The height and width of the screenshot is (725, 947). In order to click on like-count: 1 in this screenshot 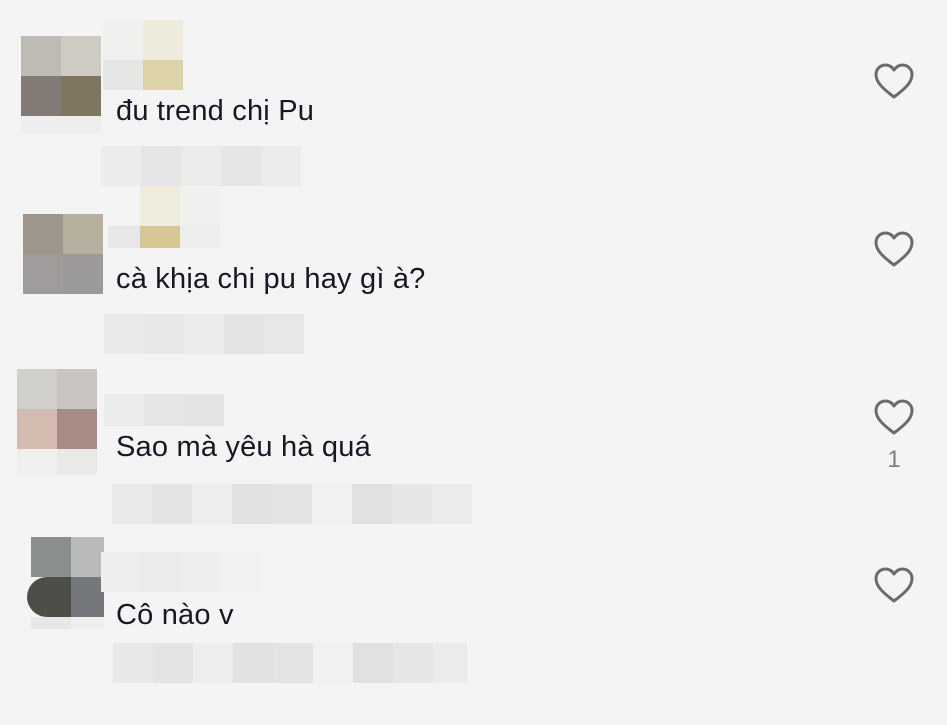, I will do `click(894, 459)`.